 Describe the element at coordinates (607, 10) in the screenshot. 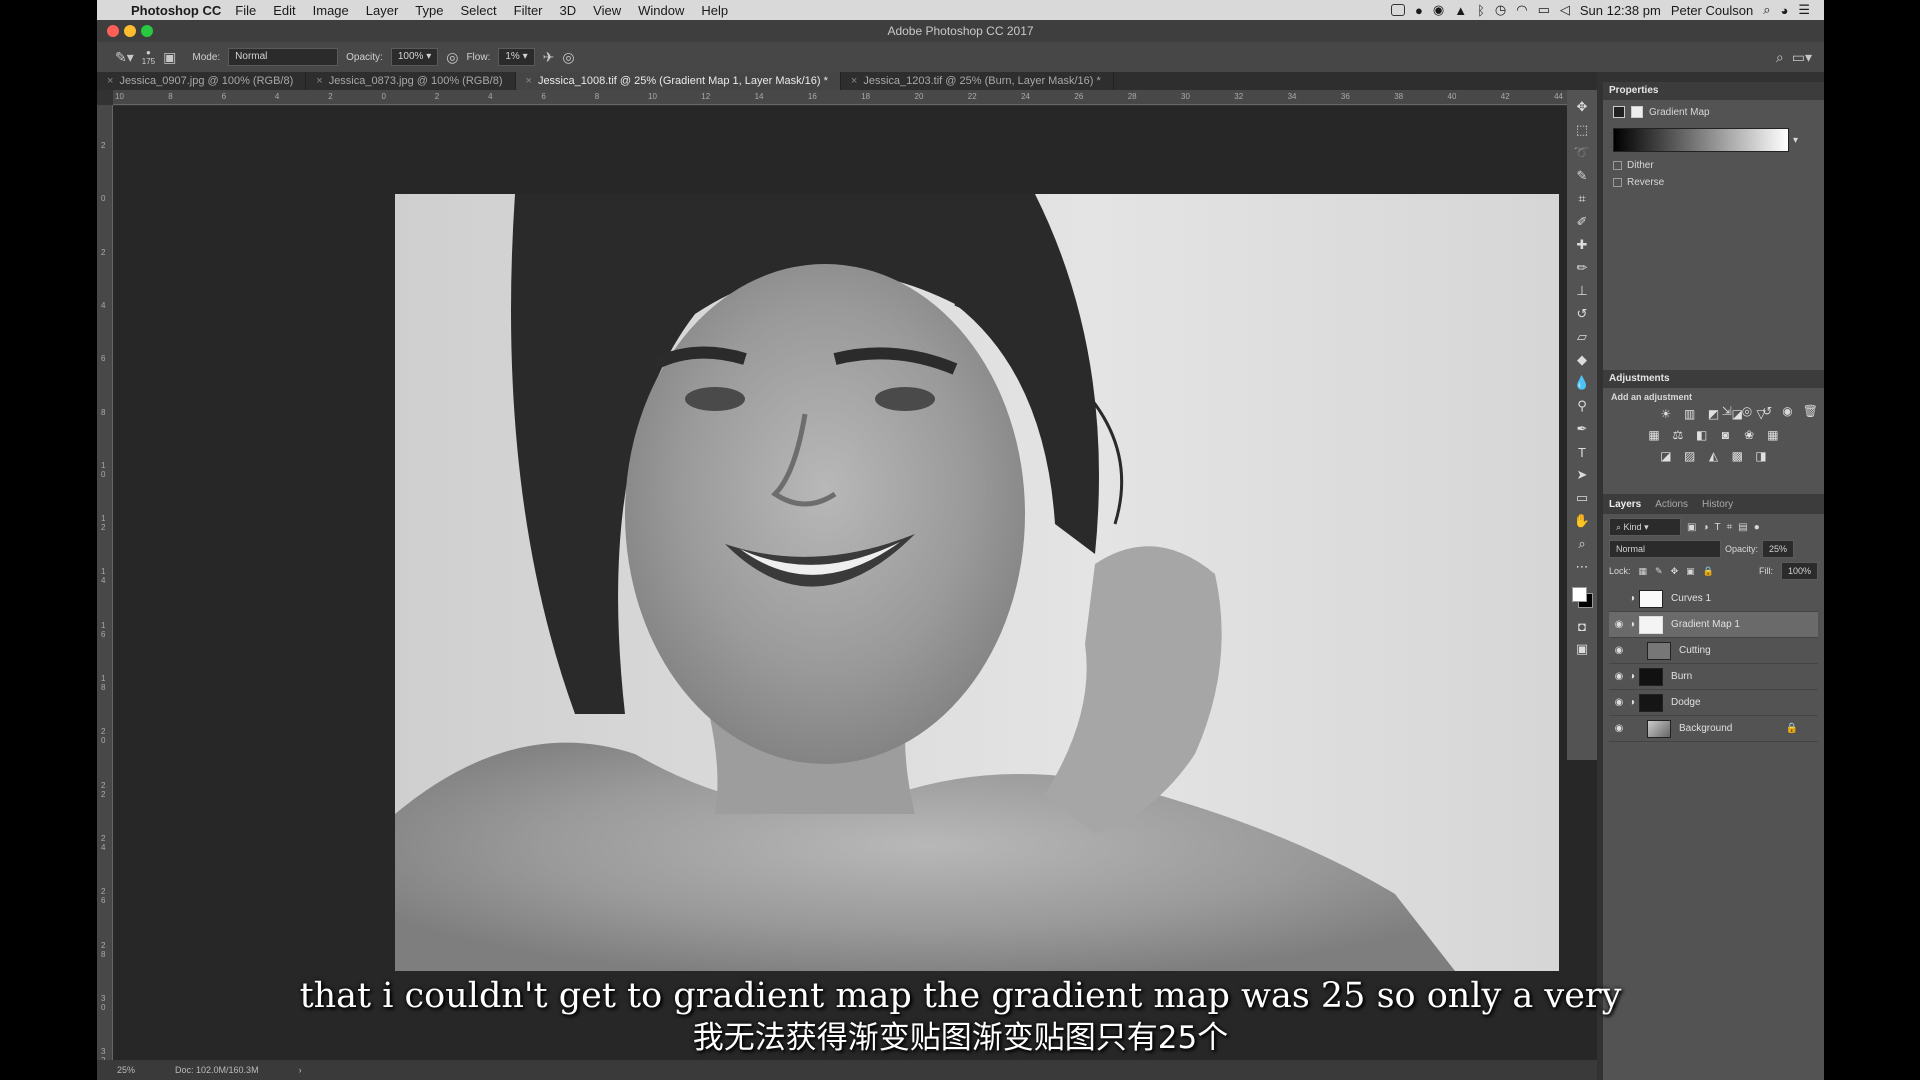

I see `menu-view: View` at that location.